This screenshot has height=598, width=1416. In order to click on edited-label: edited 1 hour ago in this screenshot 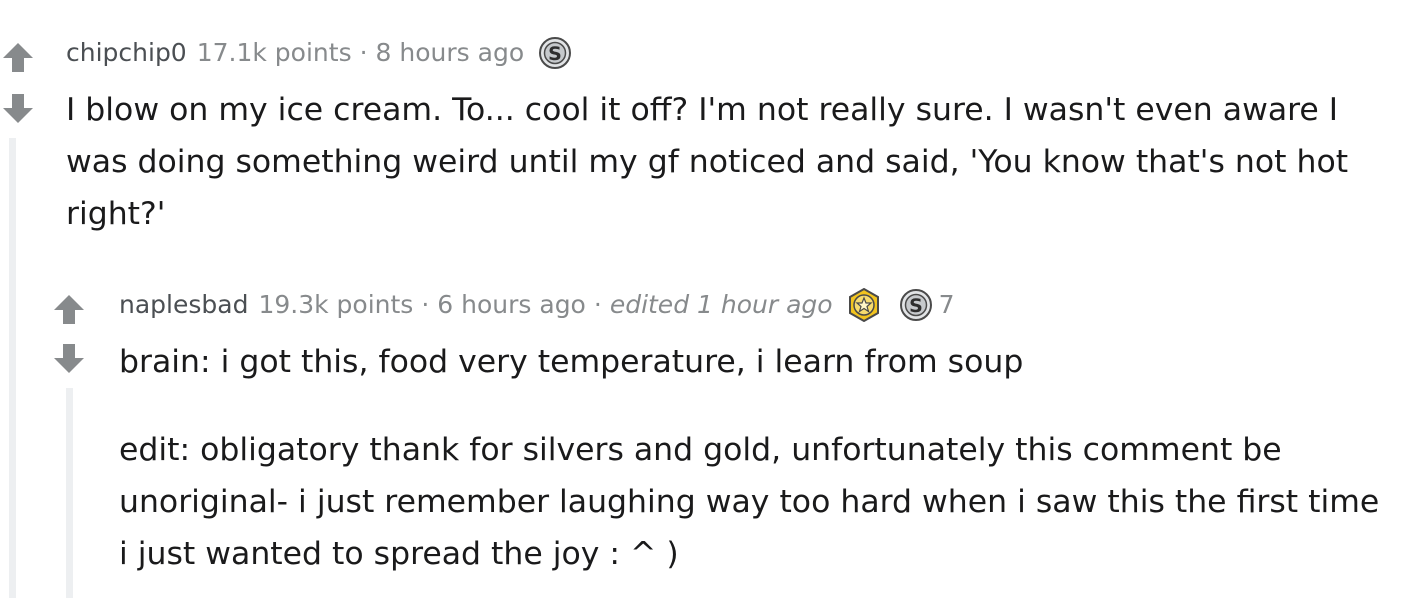, I will do `click(721, 304)`.